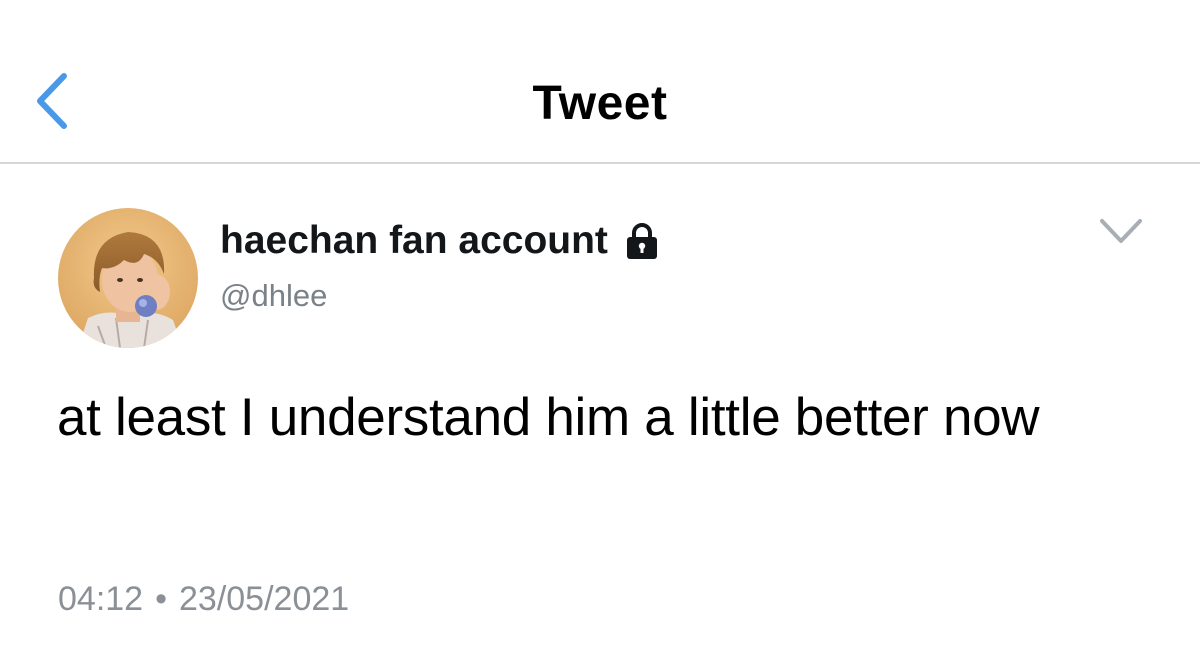  I want to click on chevron-down-icon, so click(1121, 231).